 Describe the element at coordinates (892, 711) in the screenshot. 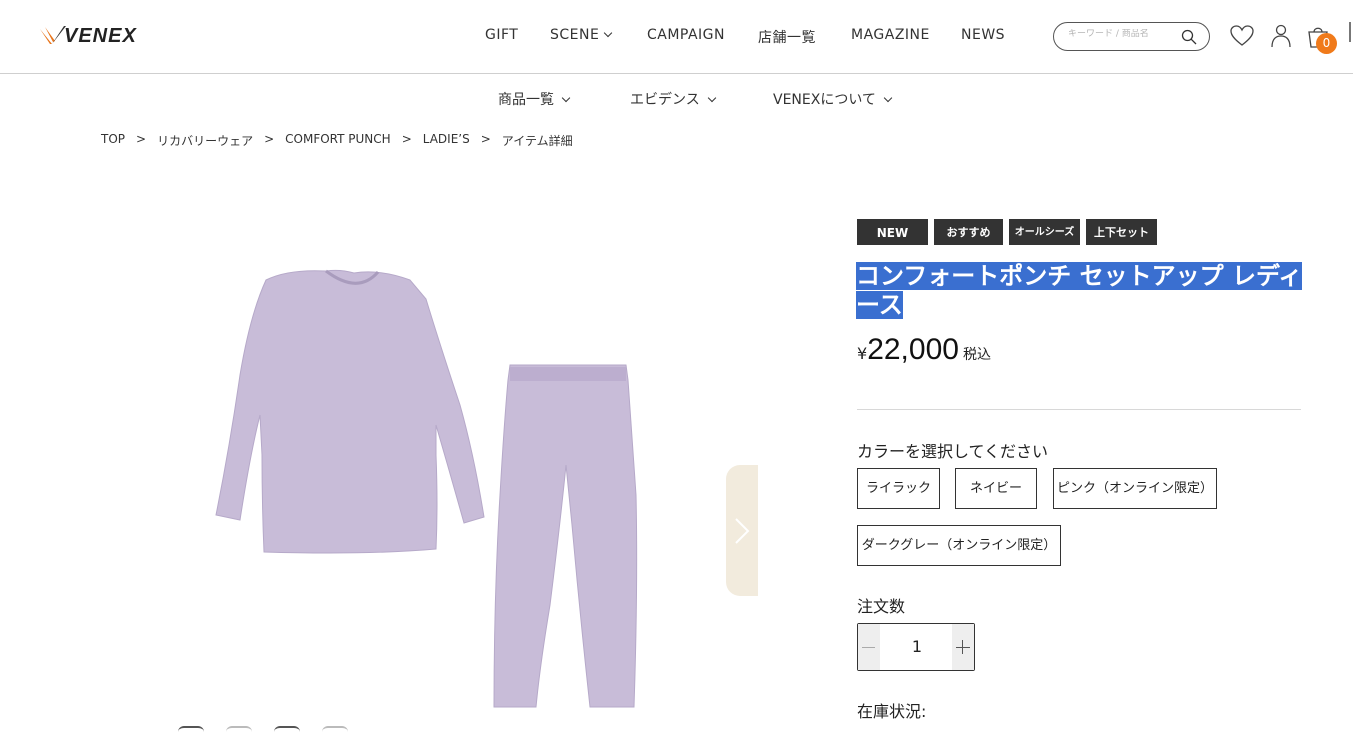

I see `stock-status-label: 在庫状況:` at that location.